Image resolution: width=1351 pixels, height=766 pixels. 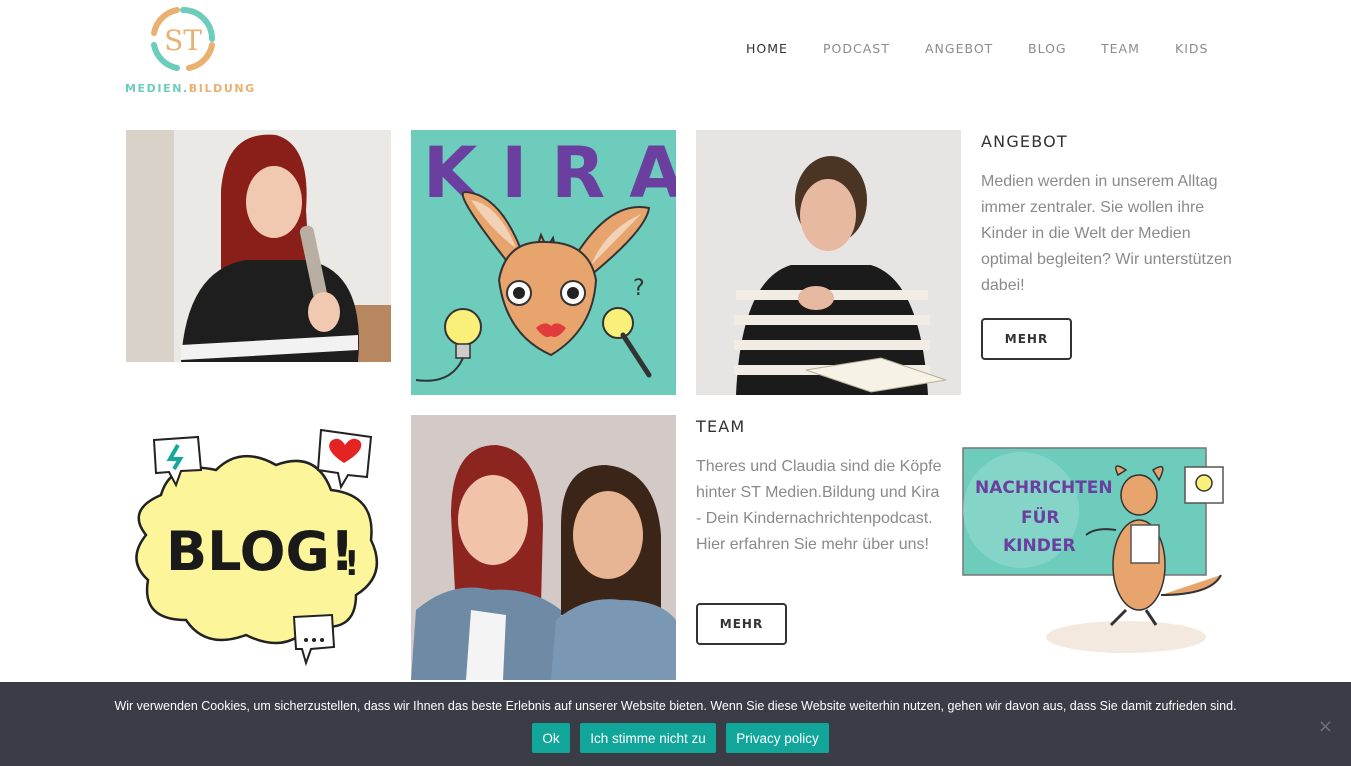 What do you see at coordinates (1120, 48) in the screenshot?
I see `nav-team: TEAM` at bounding box center [1120, 48].